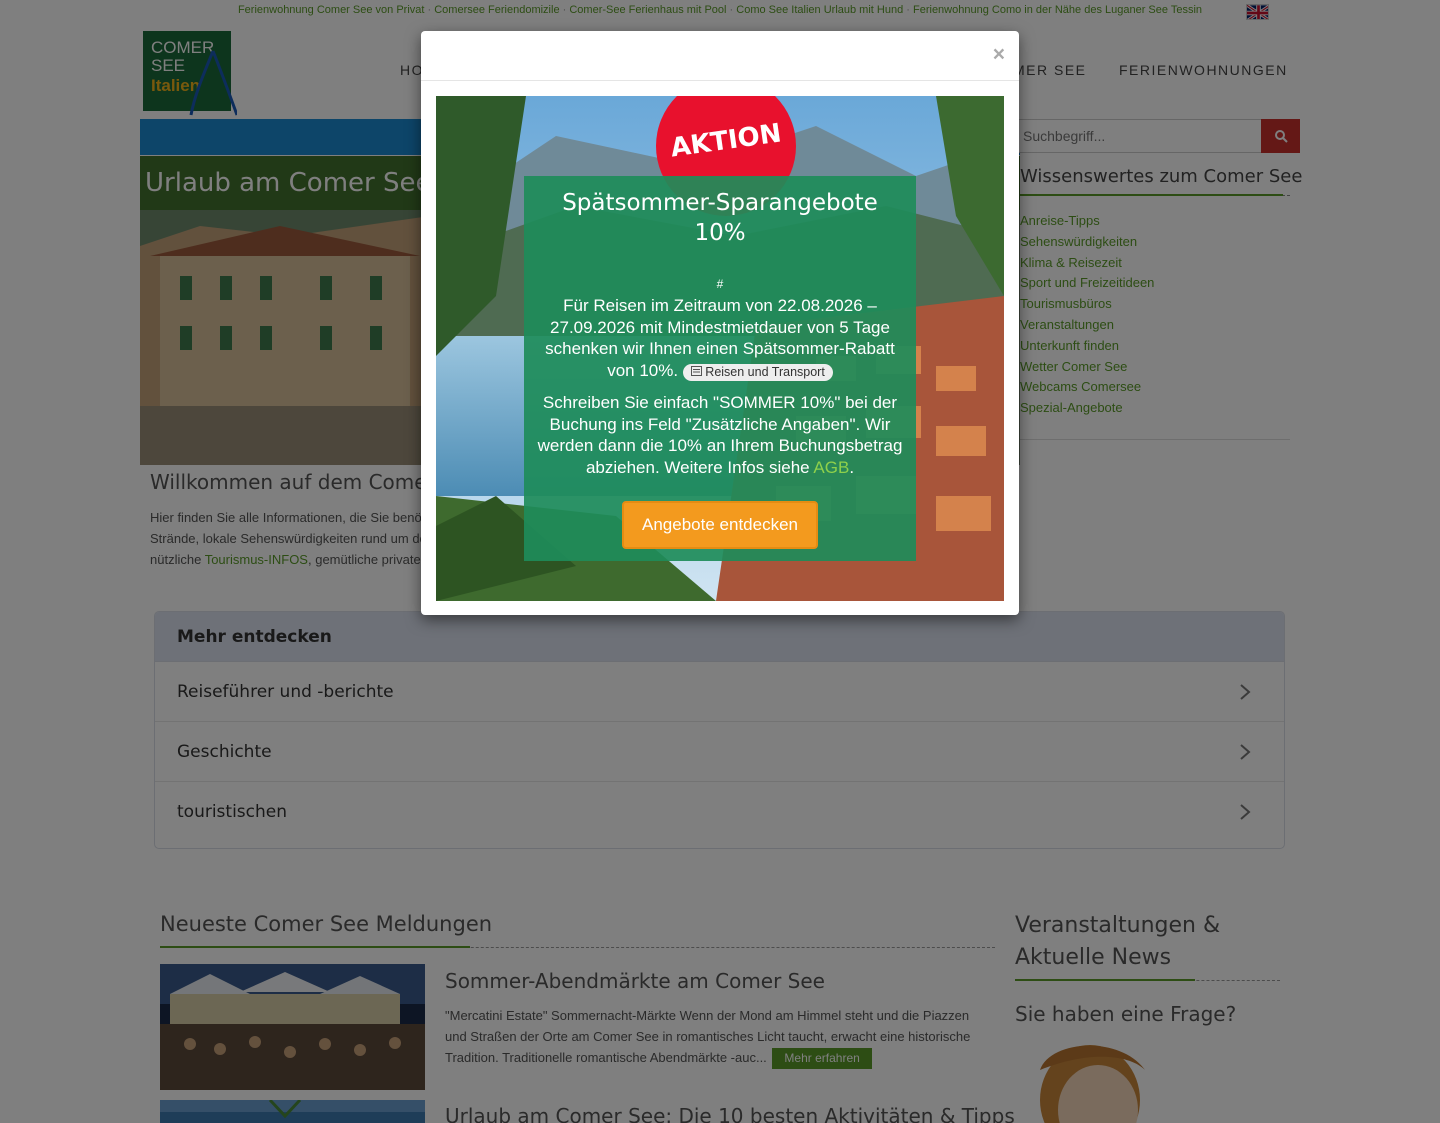  I want to click on agb-link: AGB, so click(831, 467).